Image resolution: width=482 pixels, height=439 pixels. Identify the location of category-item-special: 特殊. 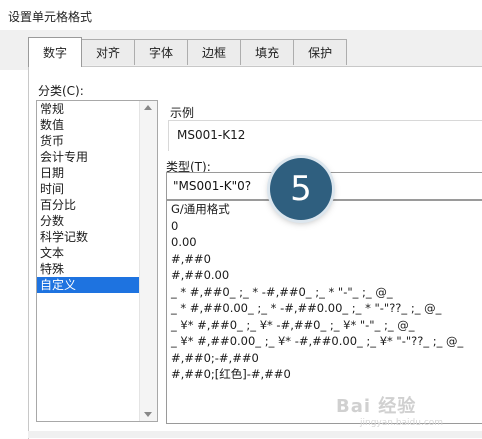
(88, 269).